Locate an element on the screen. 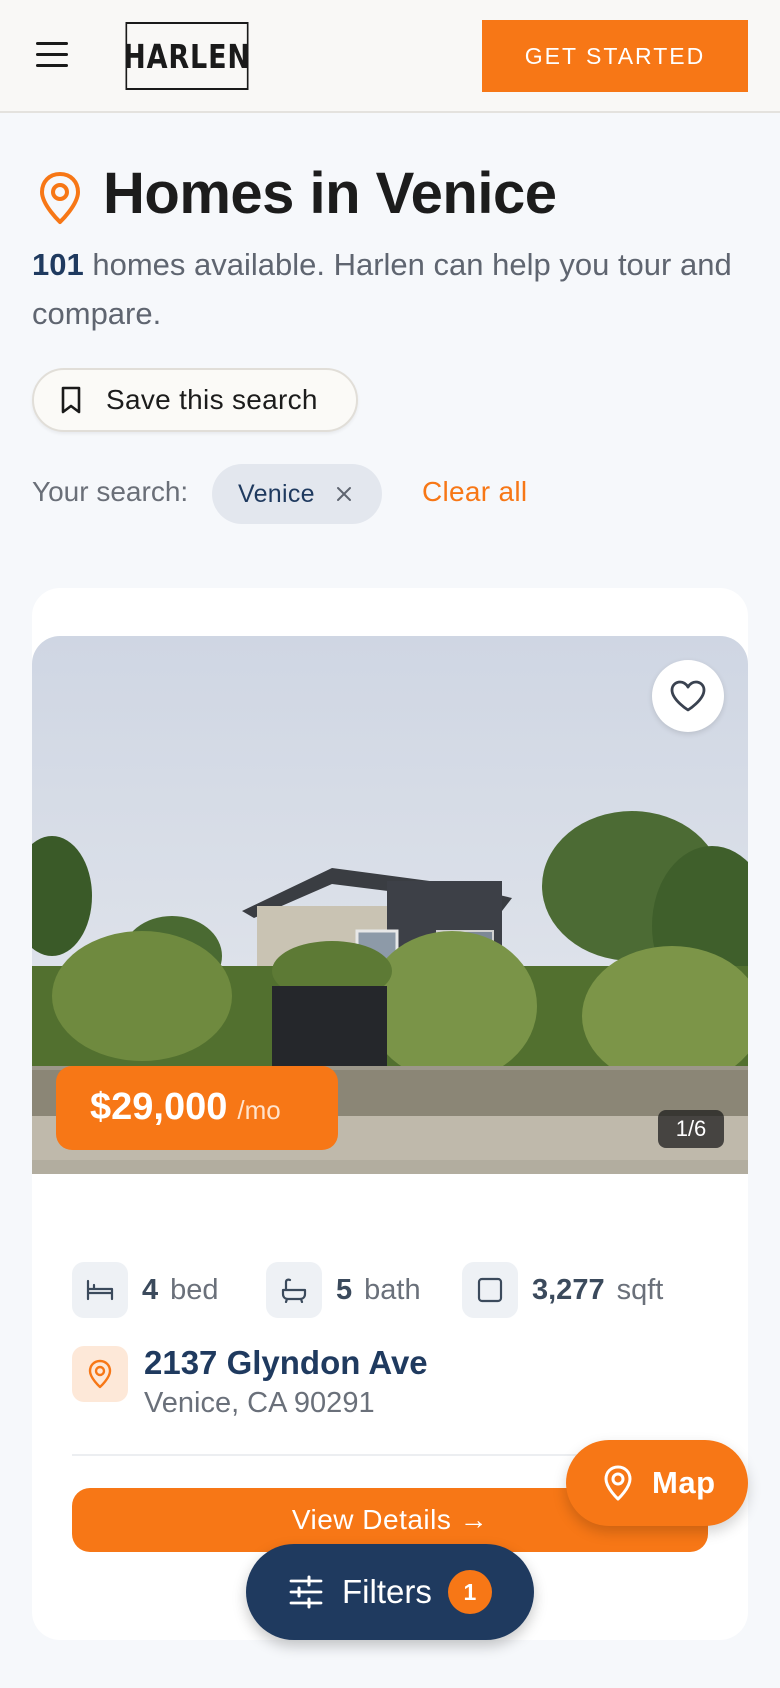 This screenshot has height=1688, width=780. price-unit: /mo is located at coordinates (259, 1110).